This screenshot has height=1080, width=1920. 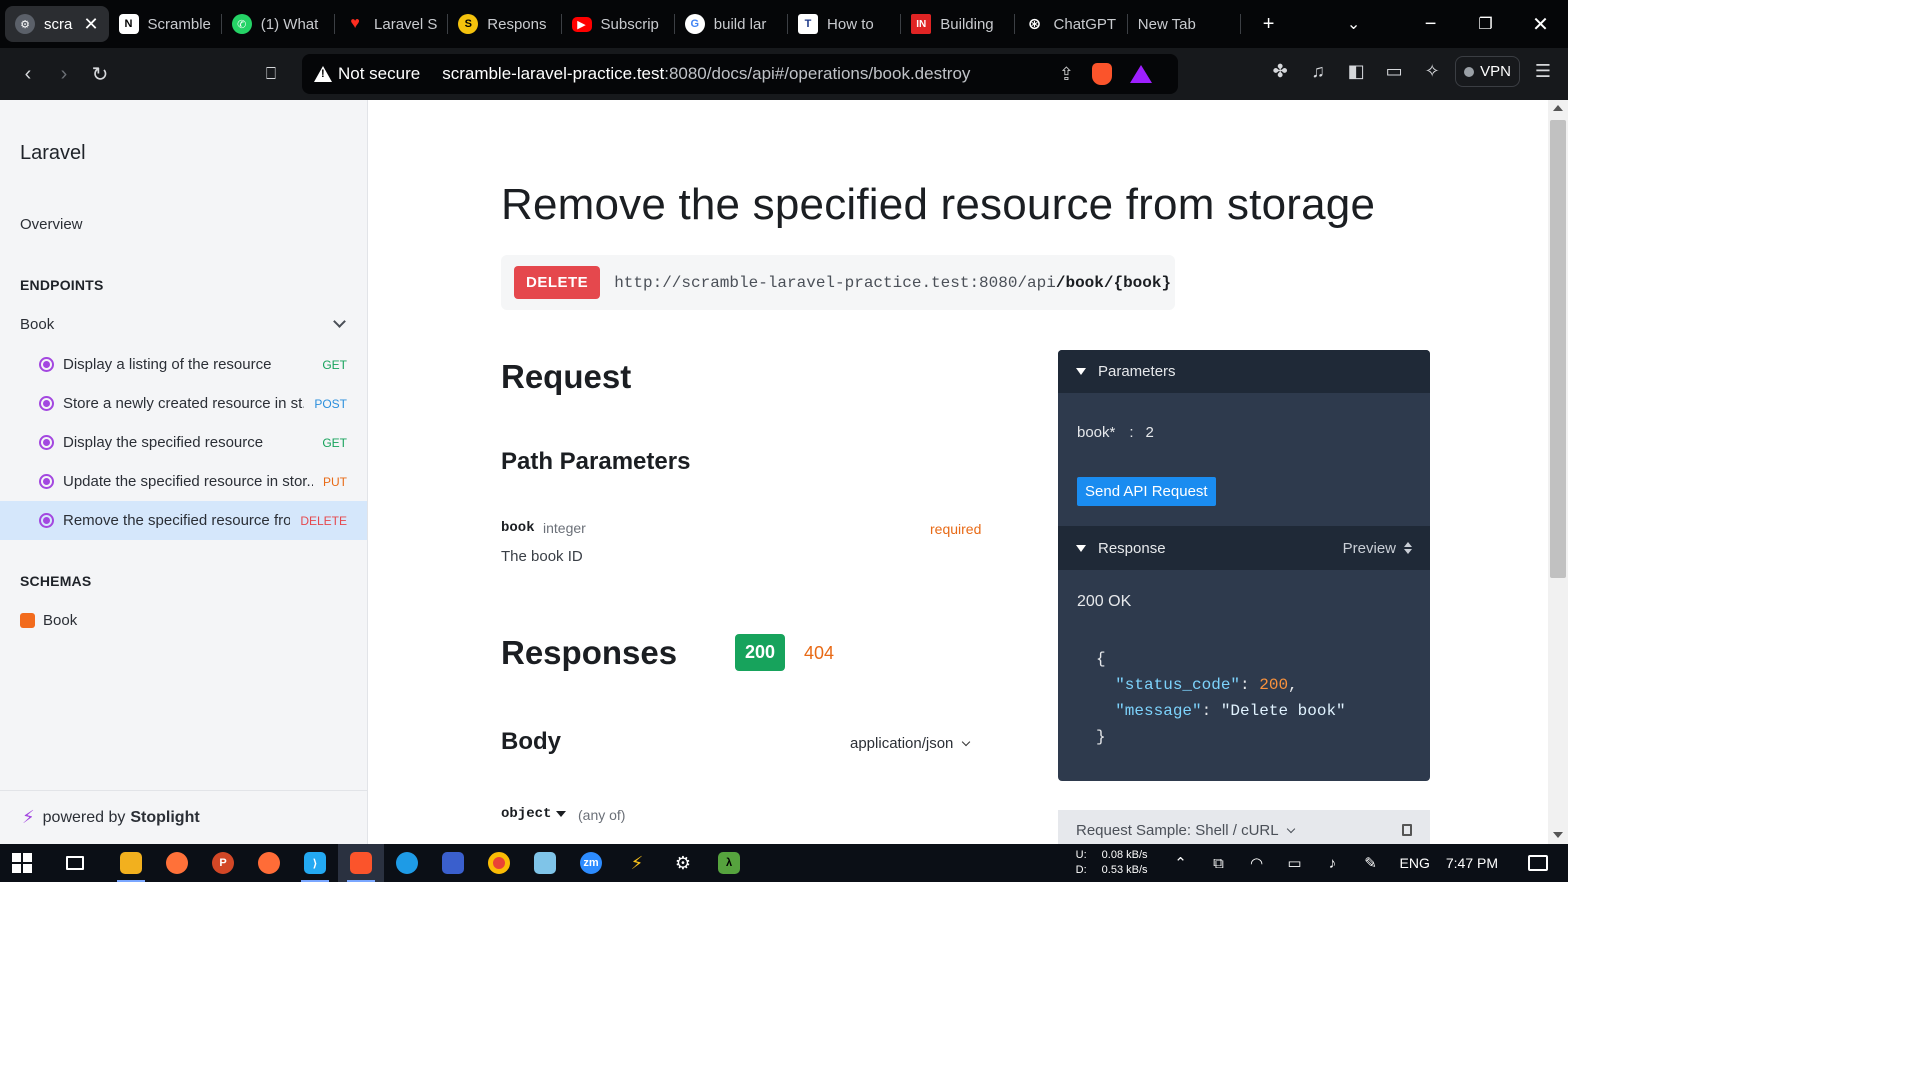 What do you see at coordinates (22, 863) in the screenshot?
I see `windows-start-icon` at bounding box center [22, 863].